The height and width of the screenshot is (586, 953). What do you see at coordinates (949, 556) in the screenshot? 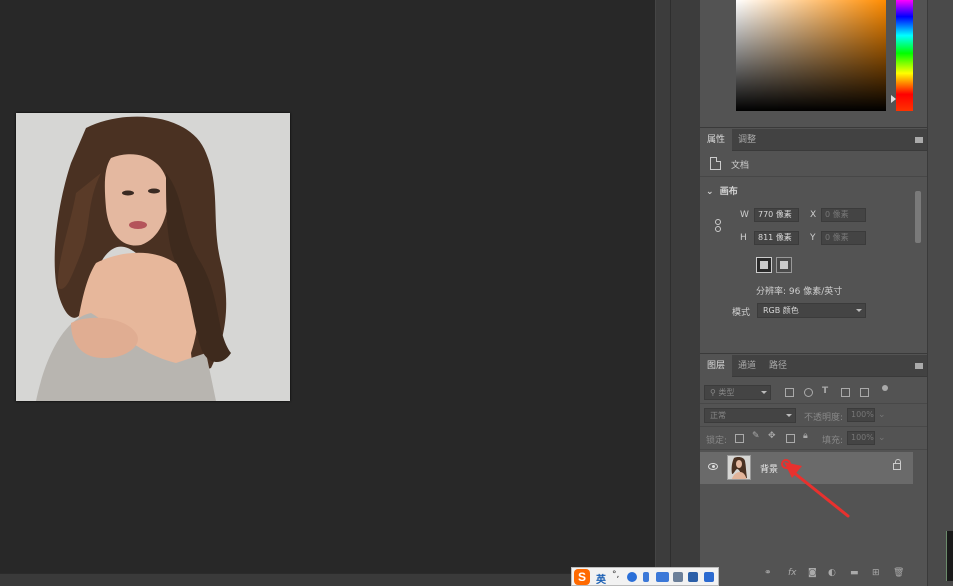
I see `taskbar-corner-icon` at bounding box center [949, 556].